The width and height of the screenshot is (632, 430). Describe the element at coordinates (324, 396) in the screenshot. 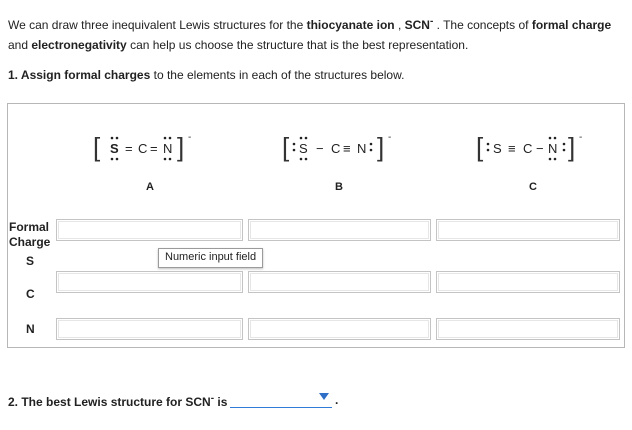

I see `chevron-down-icon` at that location.